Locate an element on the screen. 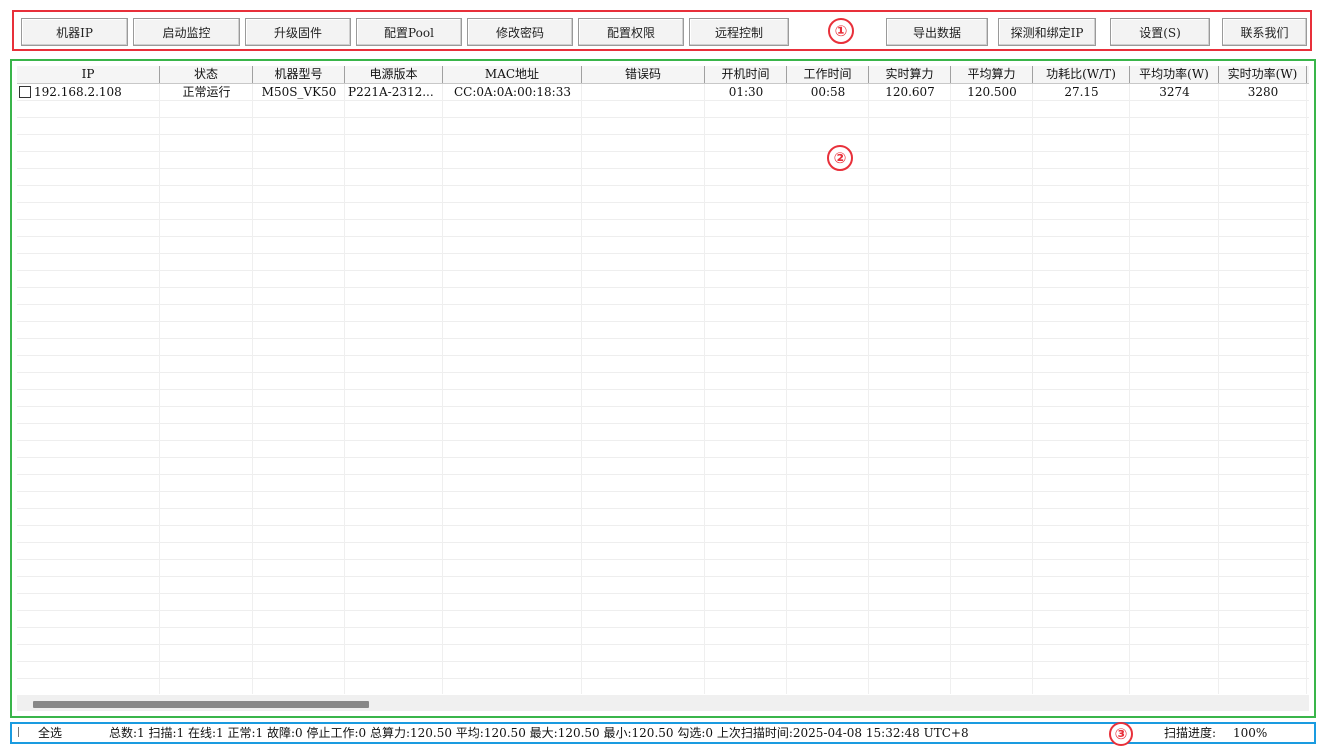 The image size is (1325, 756). col-header-boot-time: 开机时间 is located at coordinates (746, 74).